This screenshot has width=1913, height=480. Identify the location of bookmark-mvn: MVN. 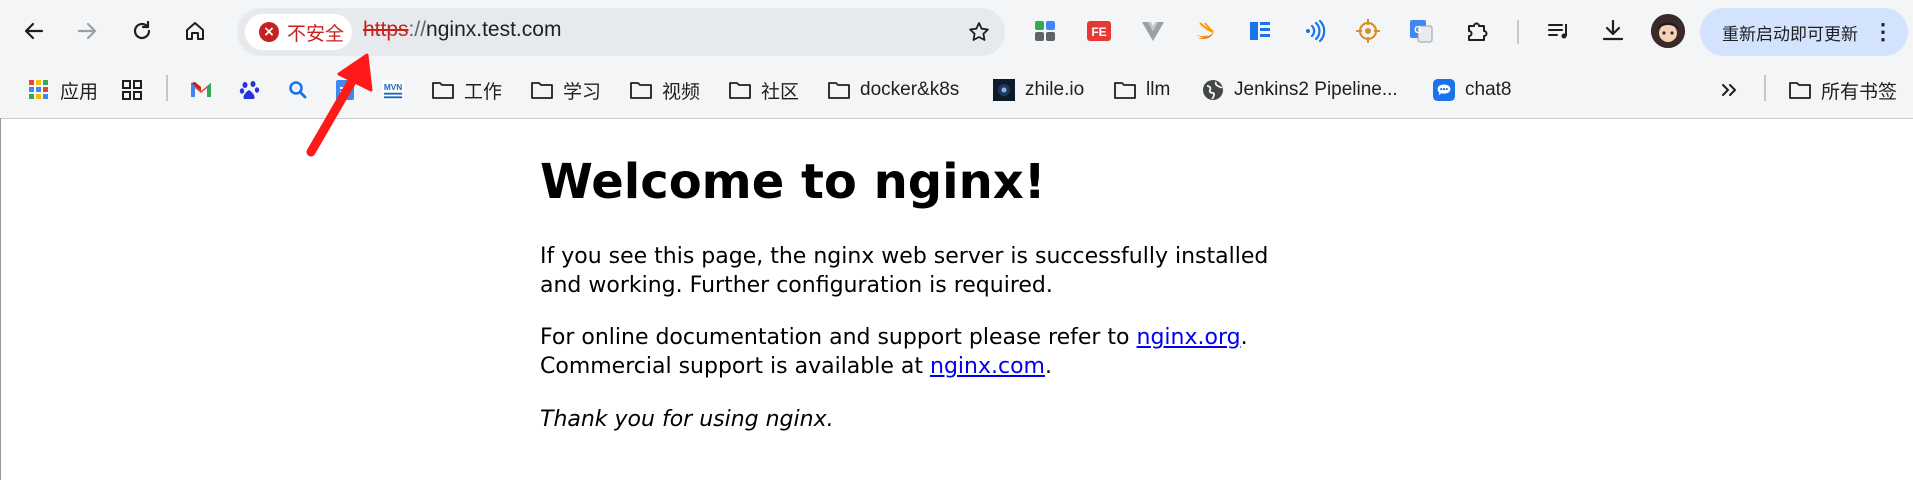
(393, 90).